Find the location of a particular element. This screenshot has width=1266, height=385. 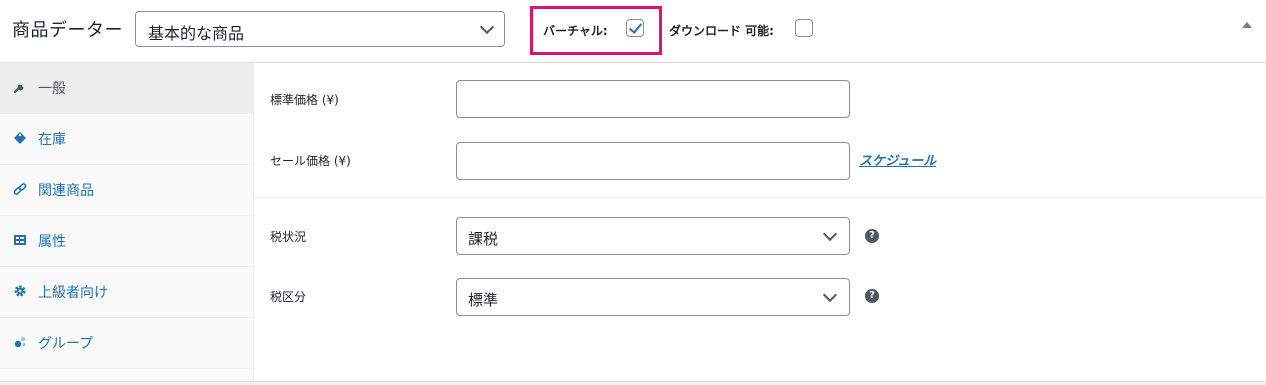

tax-class-value: 標準 is located at coordinates (483, 300).